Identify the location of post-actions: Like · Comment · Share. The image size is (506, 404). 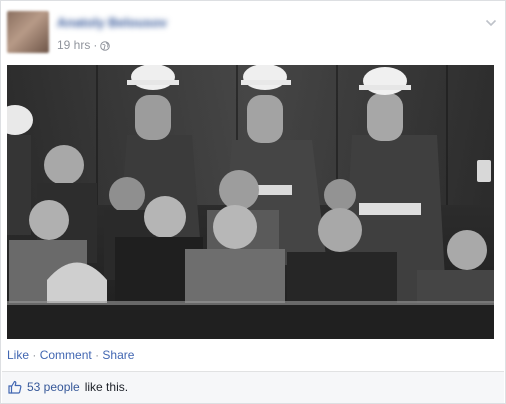
(70, 355).